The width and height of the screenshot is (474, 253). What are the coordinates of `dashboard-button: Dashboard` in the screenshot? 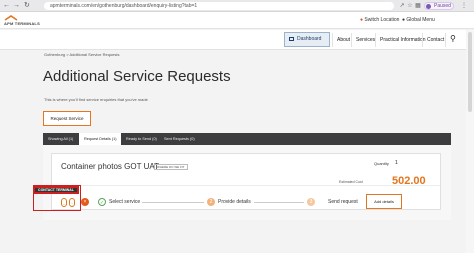 It's located at (307, 39).